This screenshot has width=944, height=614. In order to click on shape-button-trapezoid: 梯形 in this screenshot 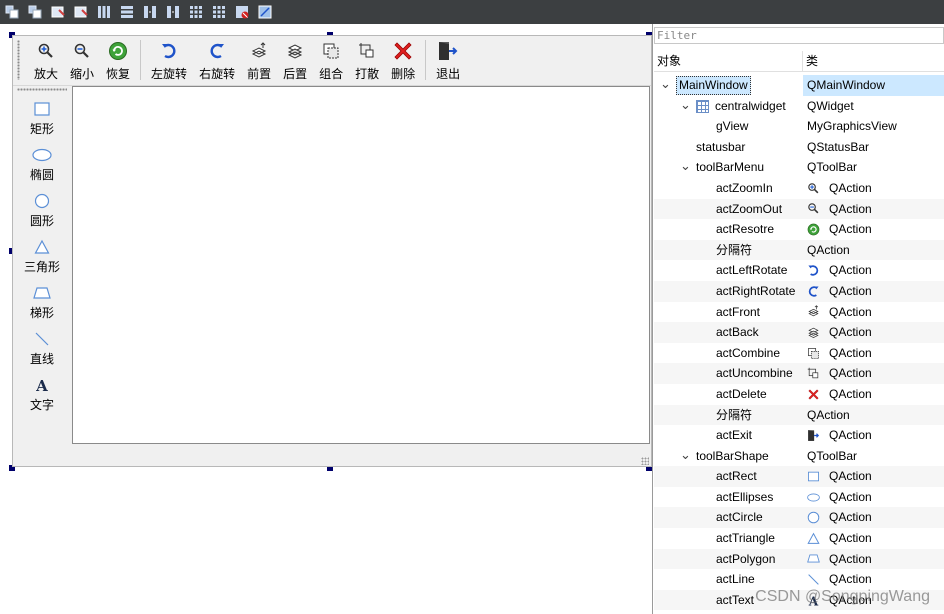, I will do `click(42, 302)`.